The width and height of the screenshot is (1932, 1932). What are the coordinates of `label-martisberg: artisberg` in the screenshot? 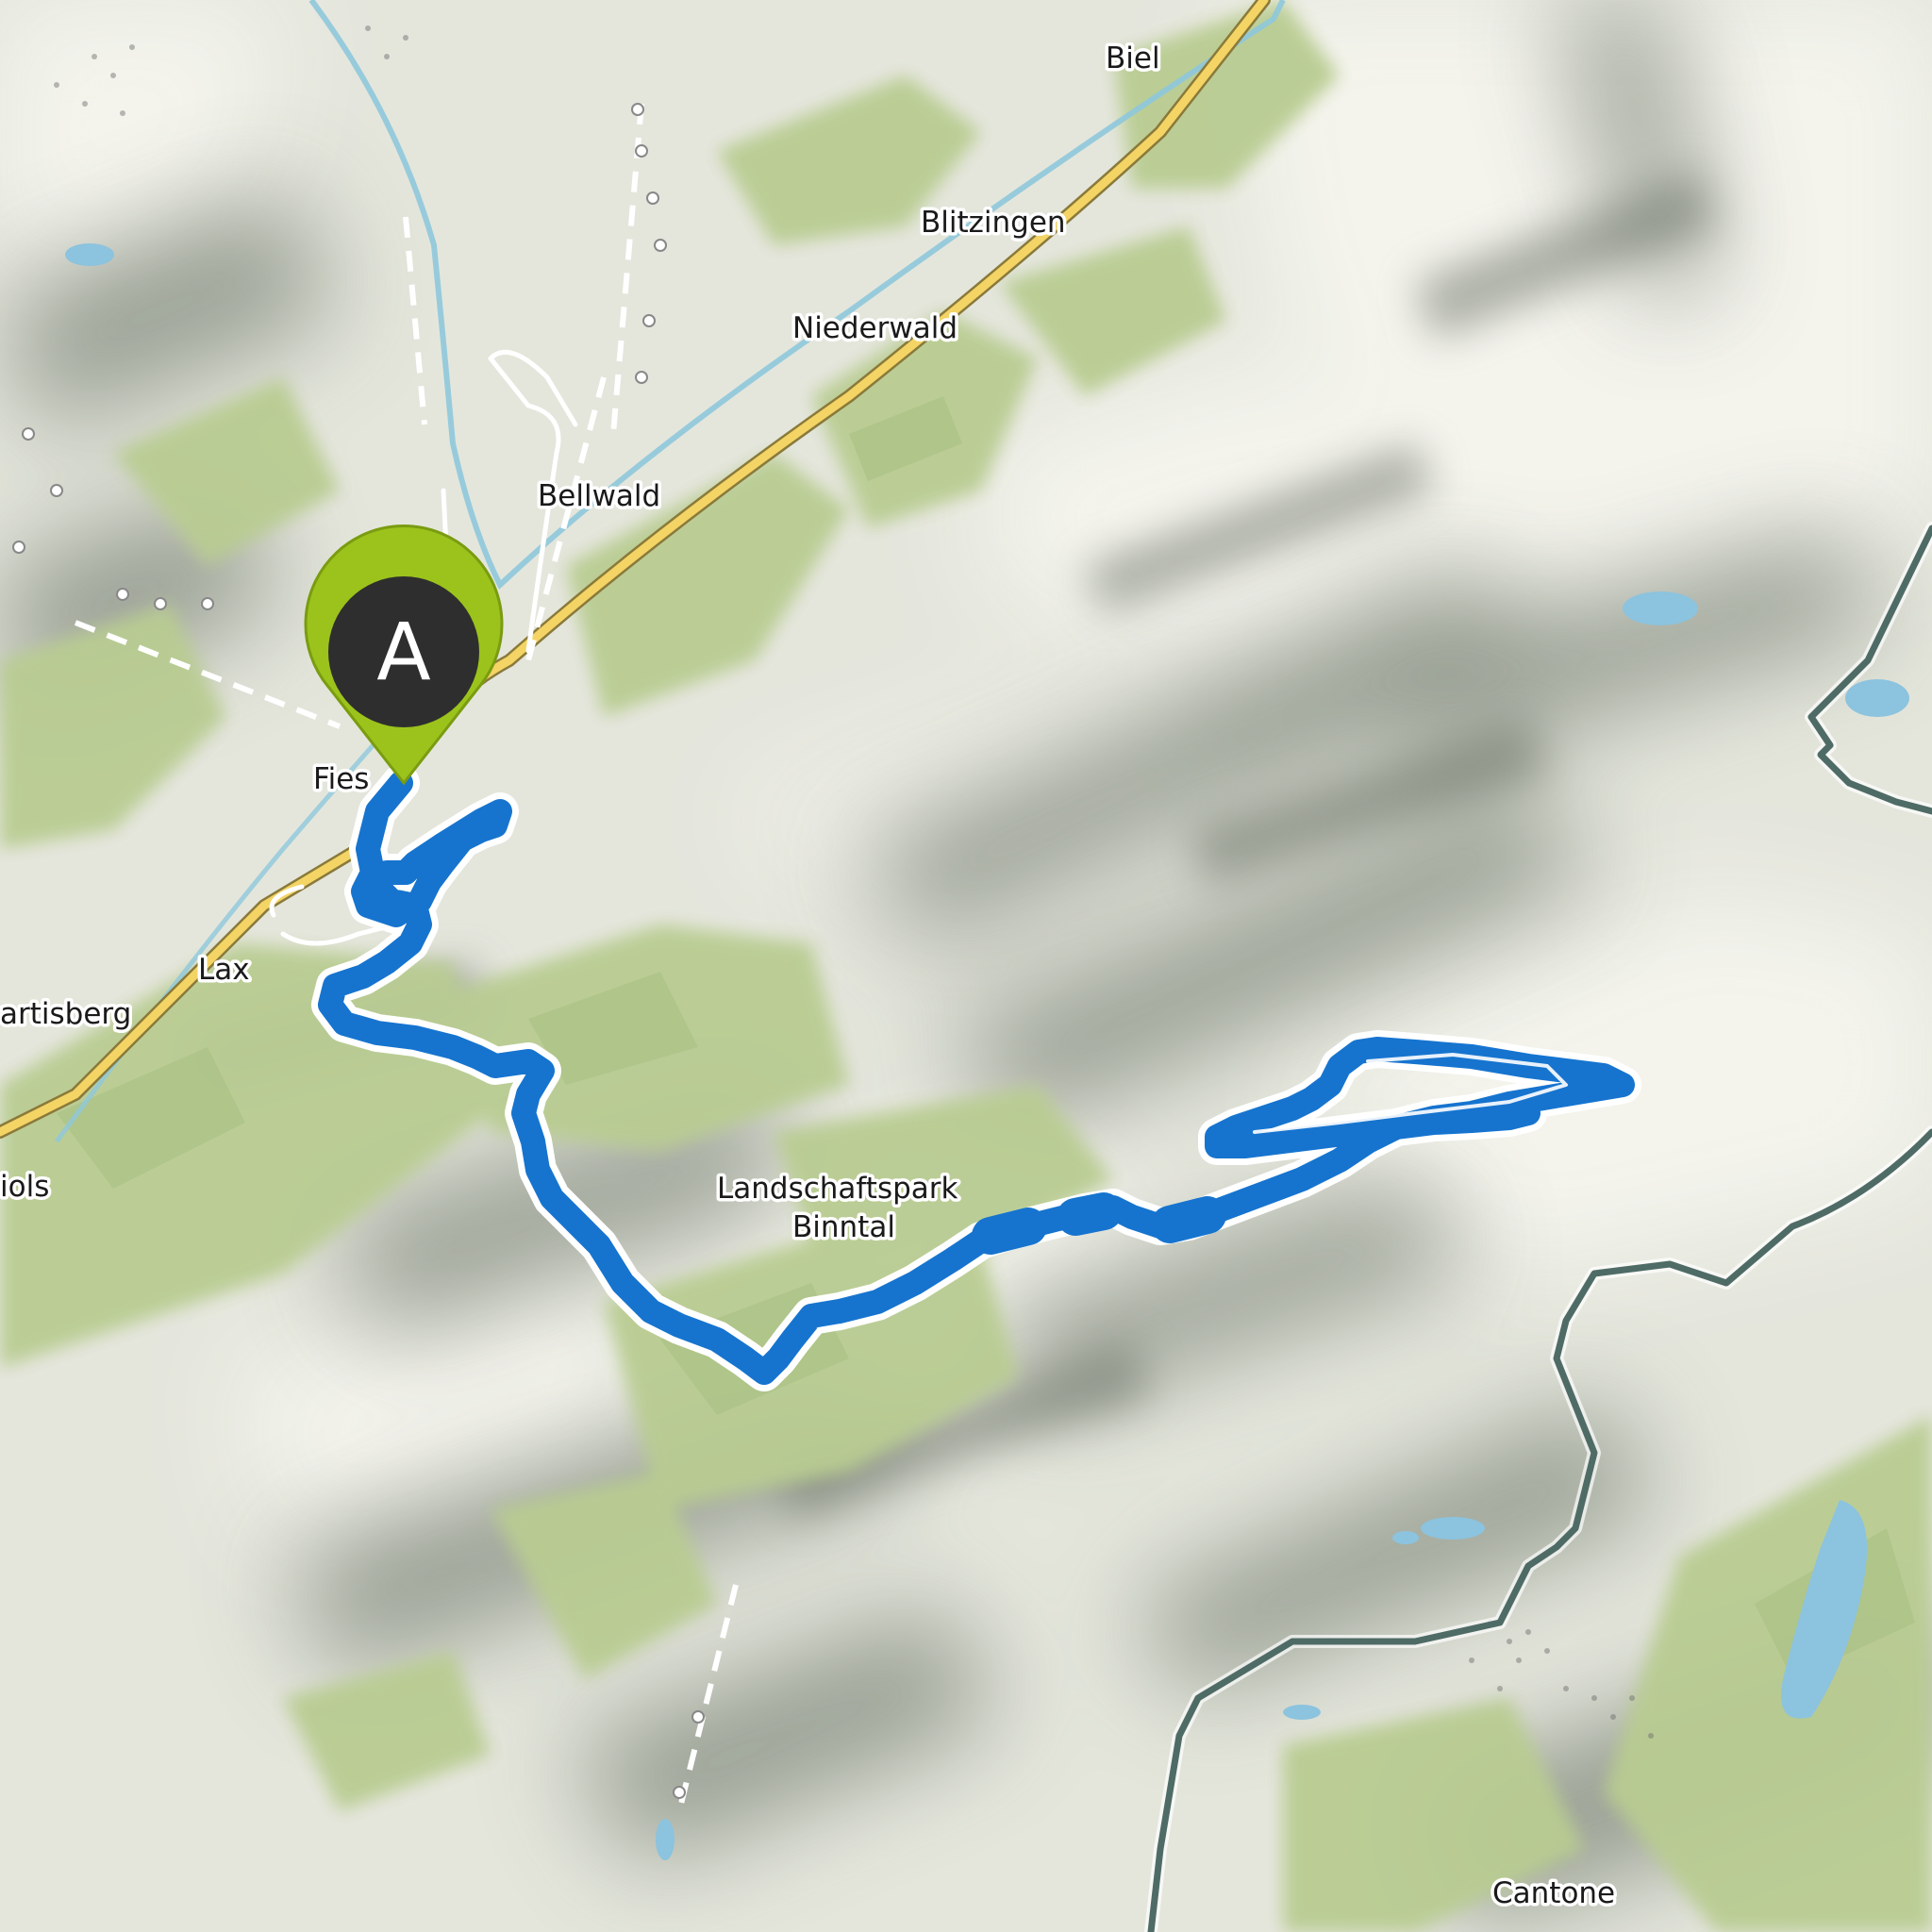 It's located at (66, 1014).